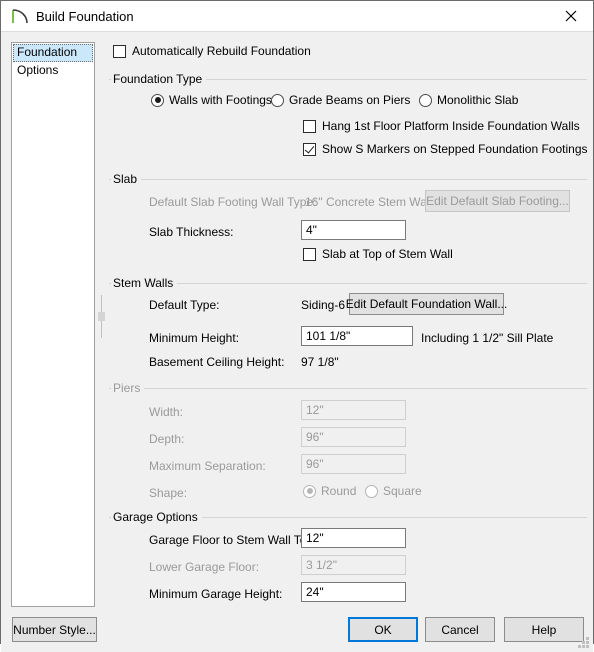  I want to click on basement-ceiling-height-label: Basement Ceiling Height:, so click(217, 362).